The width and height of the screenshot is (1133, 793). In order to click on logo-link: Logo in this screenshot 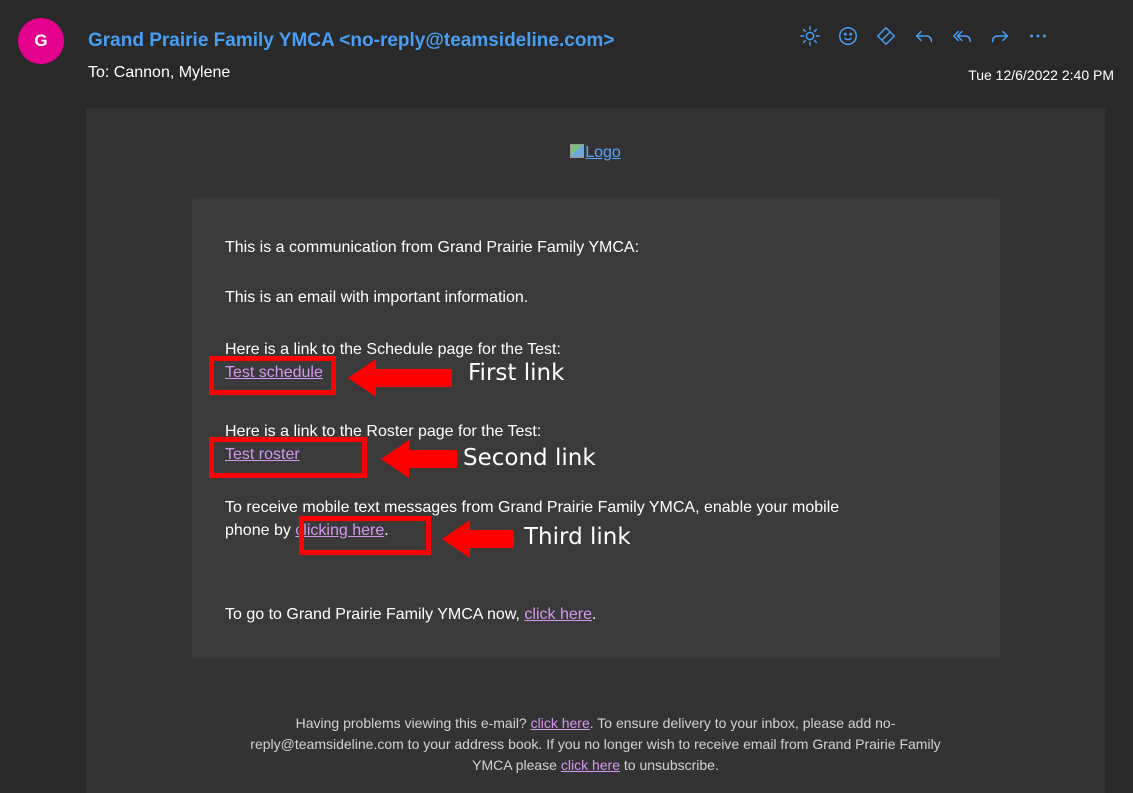, I will do `click(595, 153)`.